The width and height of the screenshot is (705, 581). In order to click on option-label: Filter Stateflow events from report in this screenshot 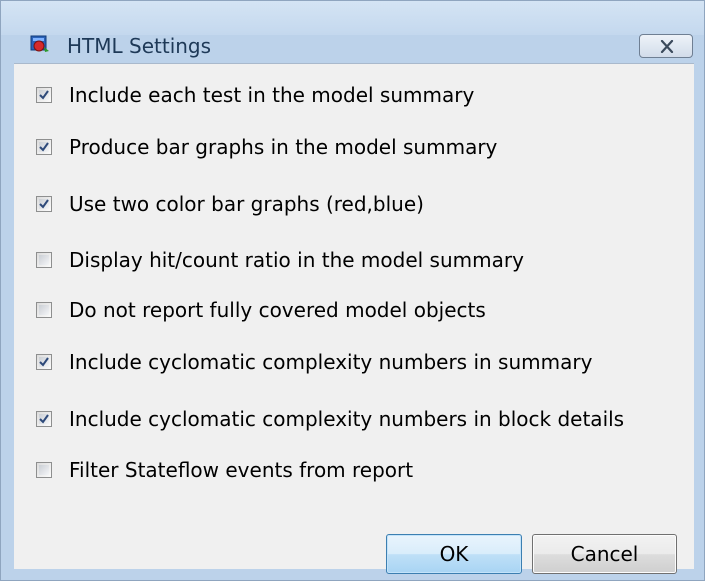, I will do `click(241, 470)`.